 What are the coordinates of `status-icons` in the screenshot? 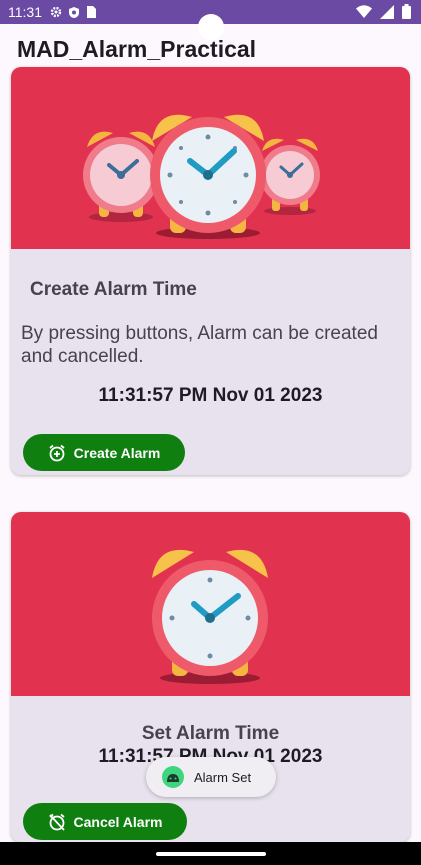 It's located at (73, 12).